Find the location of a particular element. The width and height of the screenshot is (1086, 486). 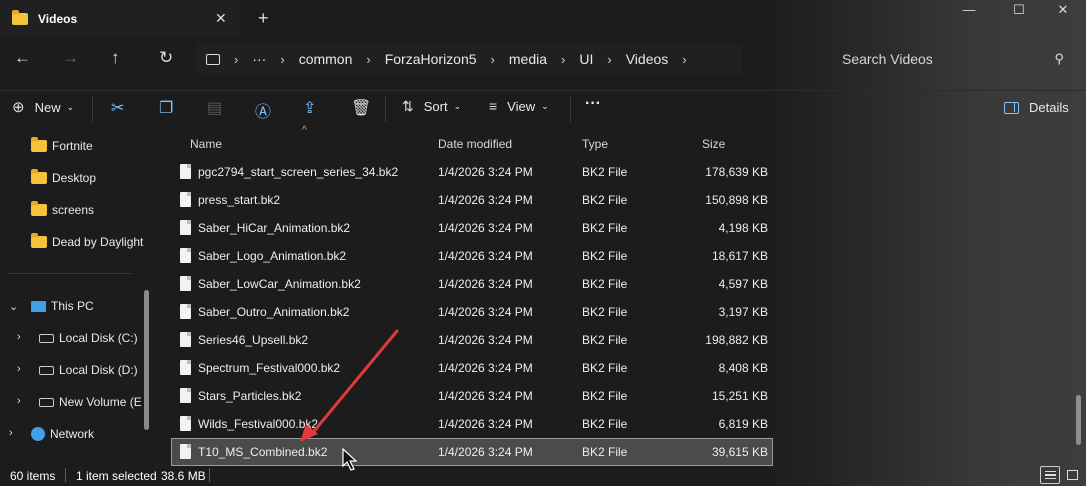

sidebar-item-local-disk-c: › Local Disk (C:) is located at coordinates (76, 338).